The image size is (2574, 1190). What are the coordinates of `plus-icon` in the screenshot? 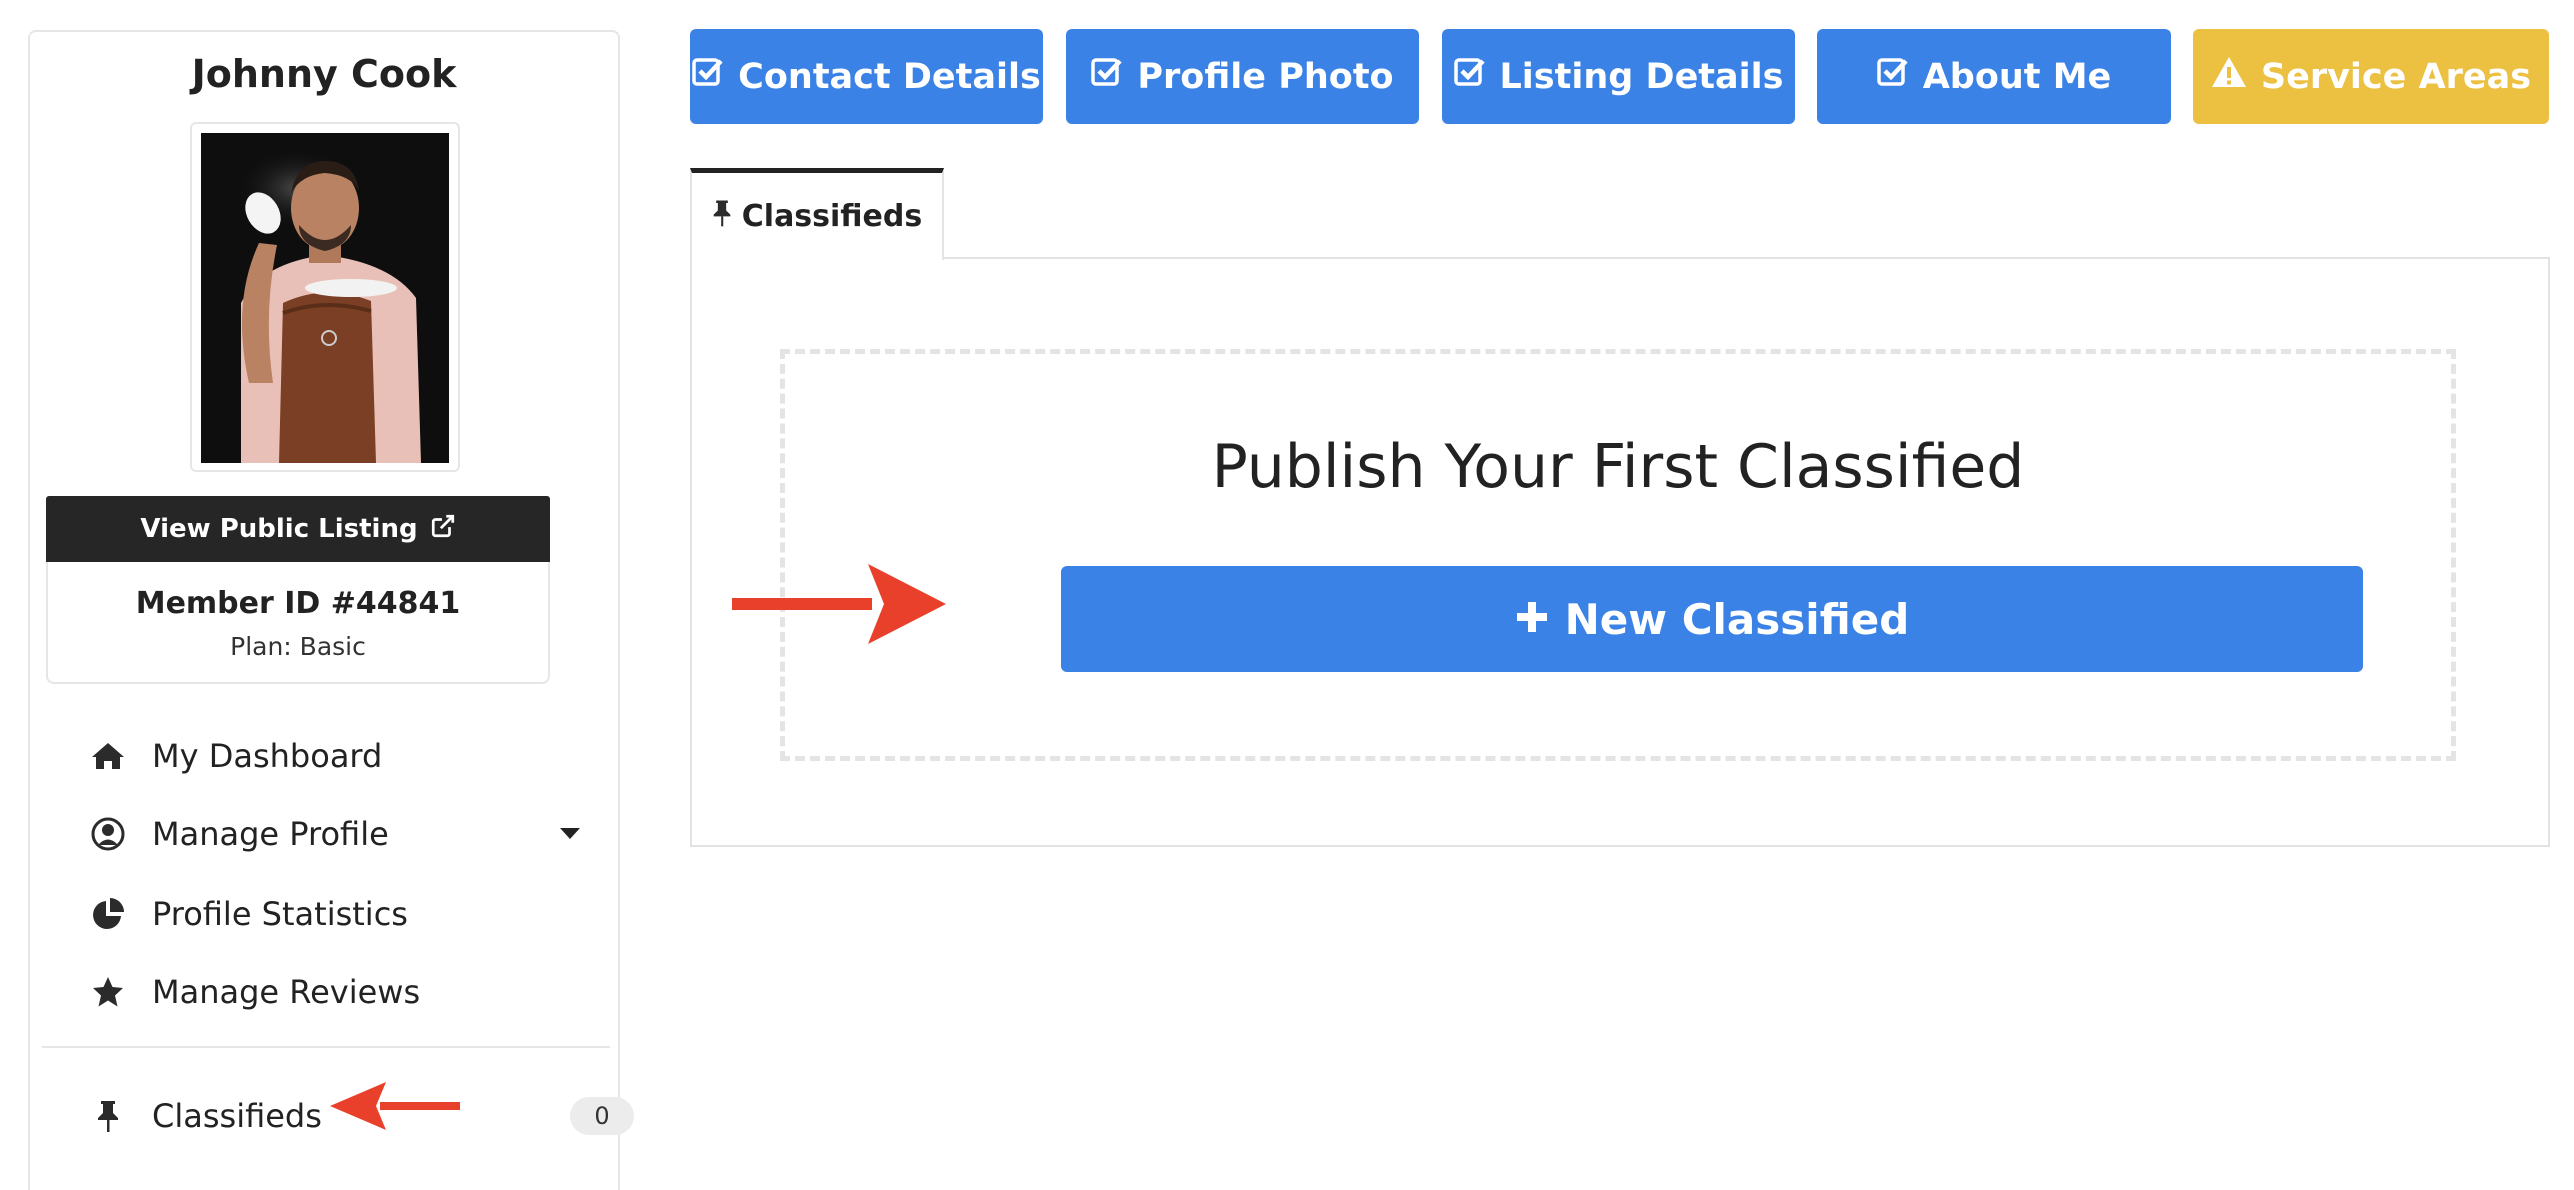 It's located at (1532, 619).